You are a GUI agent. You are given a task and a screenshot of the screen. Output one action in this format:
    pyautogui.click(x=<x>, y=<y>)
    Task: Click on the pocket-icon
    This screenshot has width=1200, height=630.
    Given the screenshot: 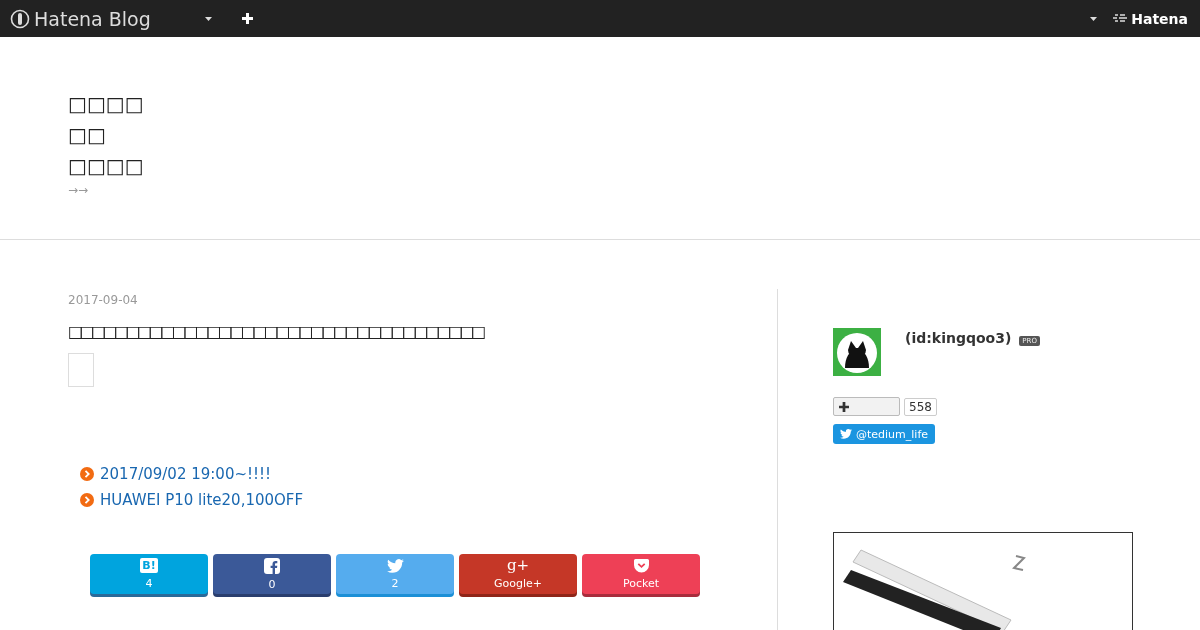 What is the action you would take?
    pyautogui.click(x=641, y=565)
    